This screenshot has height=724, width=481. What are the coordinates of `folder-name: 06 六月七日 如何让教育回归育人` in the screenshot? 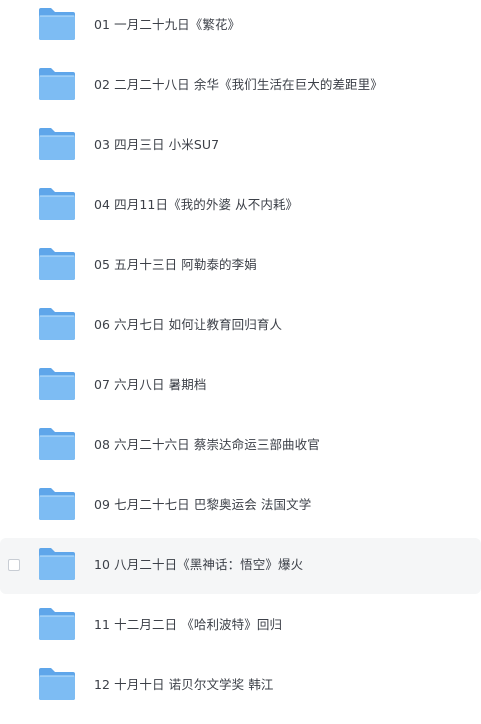 It's located at (188, 325).